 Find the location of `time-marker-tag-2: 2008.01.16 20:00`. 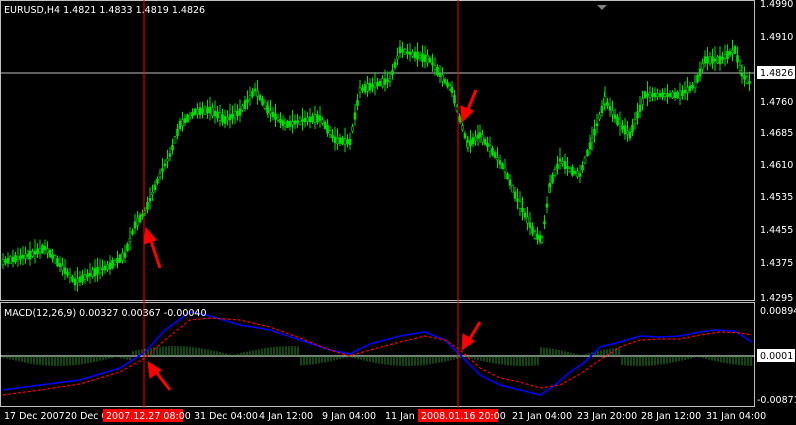

time-marker-tag-2: 2008.01.16 20:00 is located at coordinates (462, 415).